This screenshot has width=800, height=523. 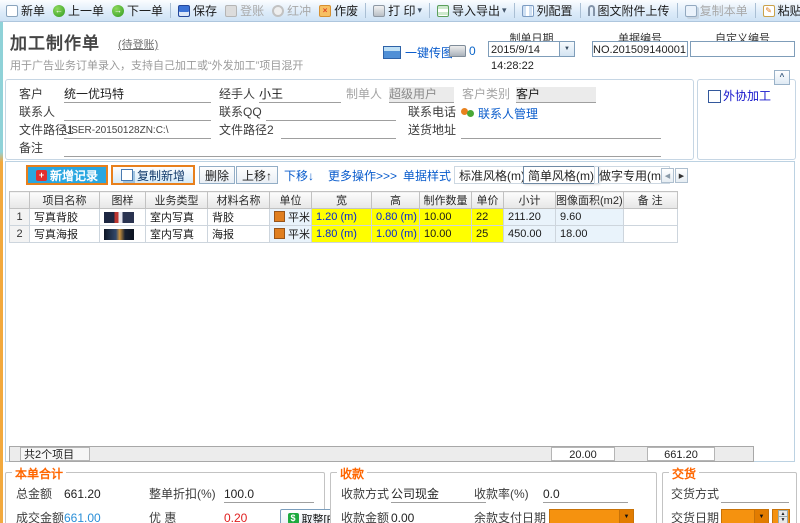 I want to click on customer-field: 统一优玛特, so click(x=137, y=95).